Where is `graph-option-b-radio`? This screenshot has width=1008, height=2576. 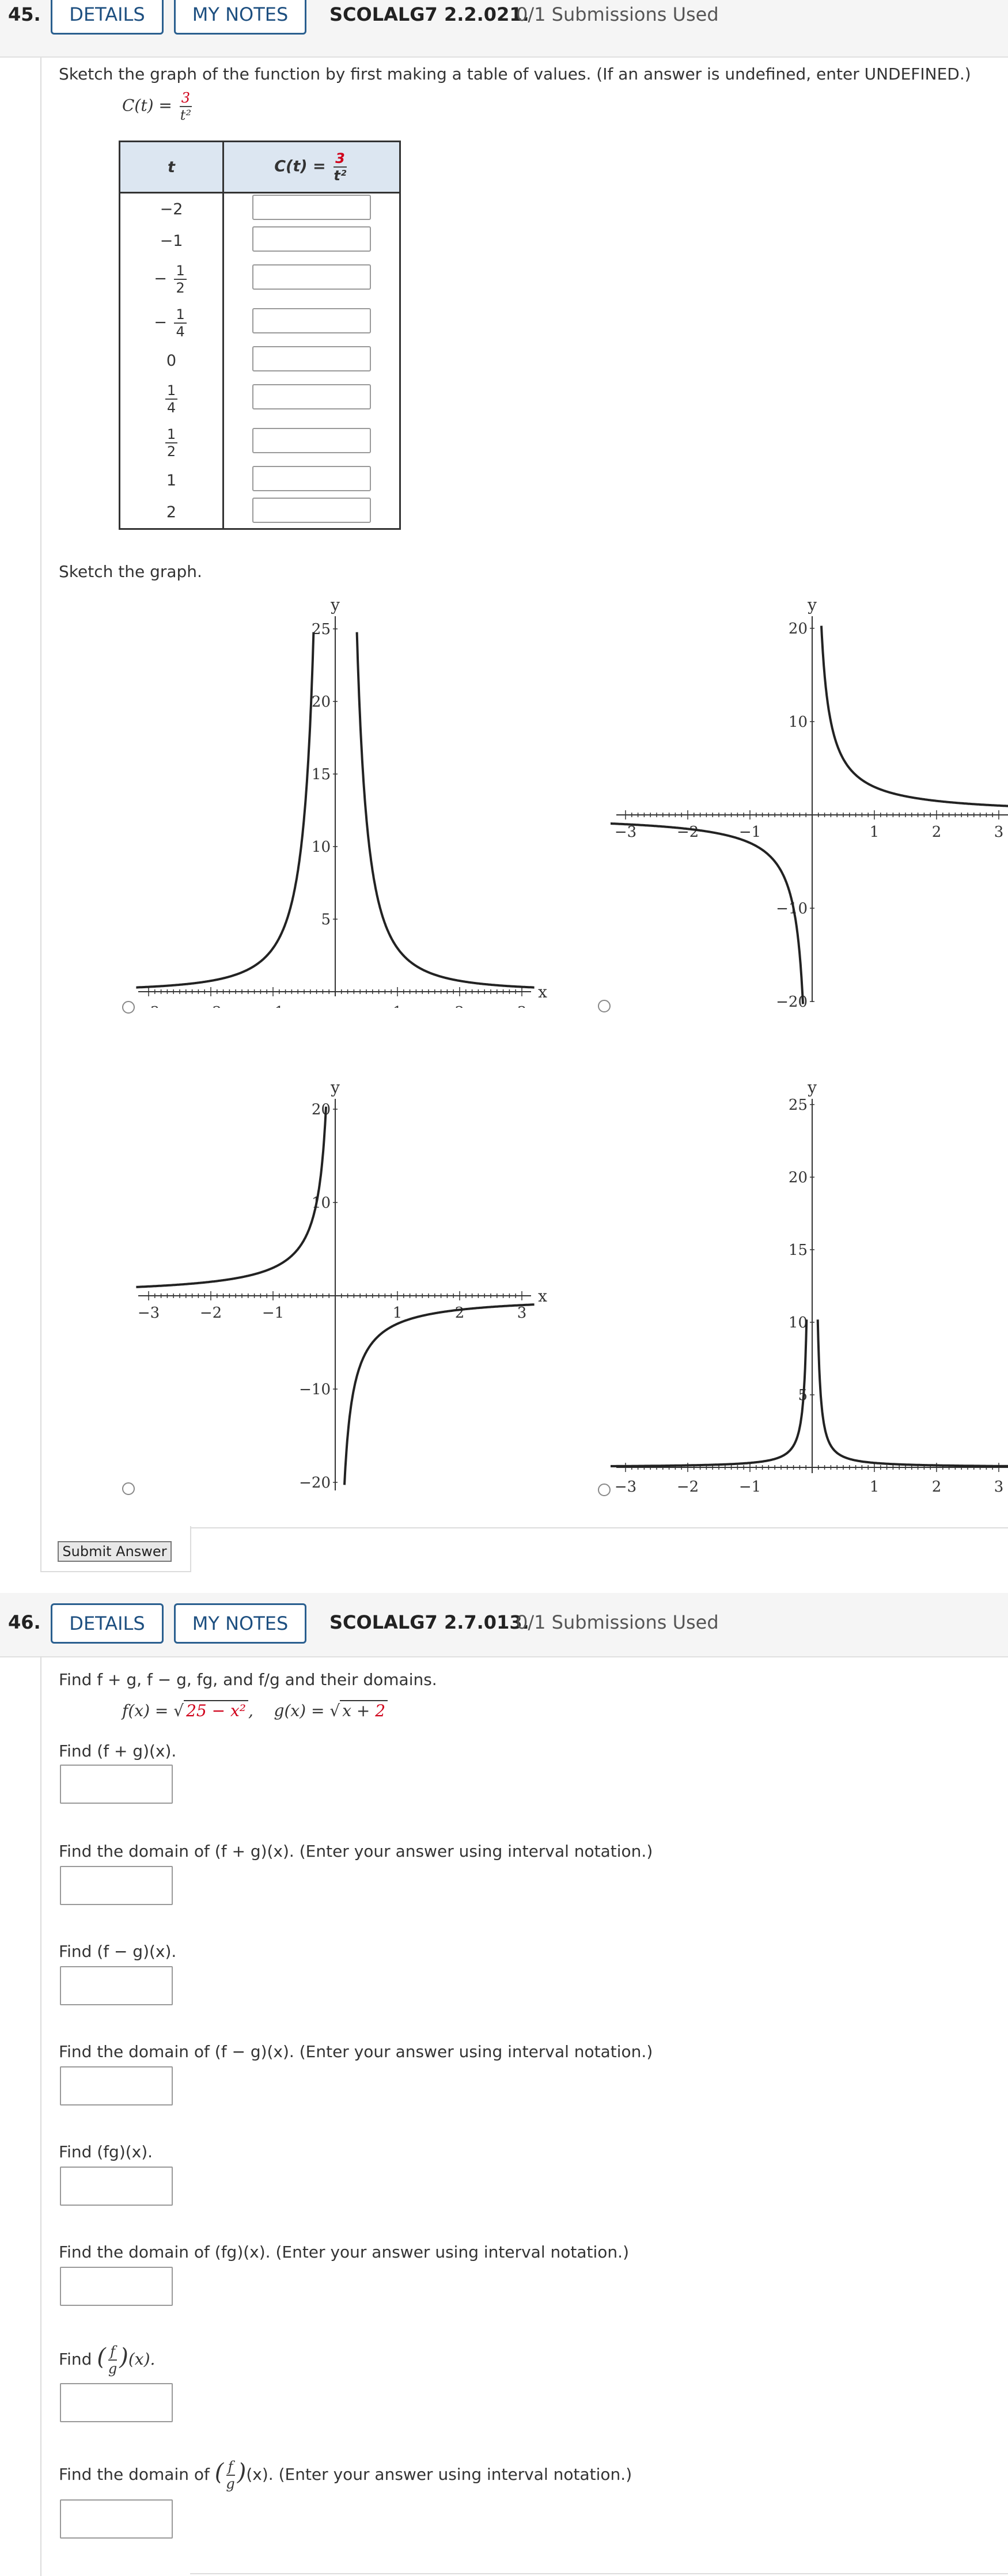 graph-option-b-radio is located at coordinates (604, 1006).